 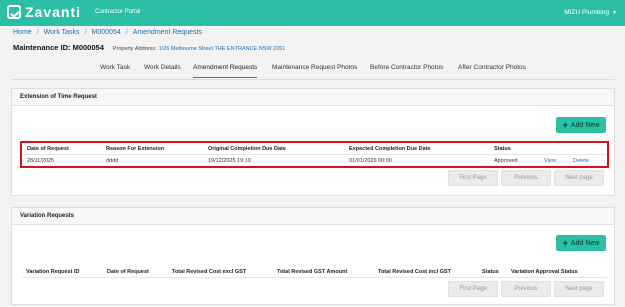 What do you see at coordinates (225, 71) in the screenshot?
I see `tab-amendment-requests: Amendment Requests` at bounding box center [225, 71].